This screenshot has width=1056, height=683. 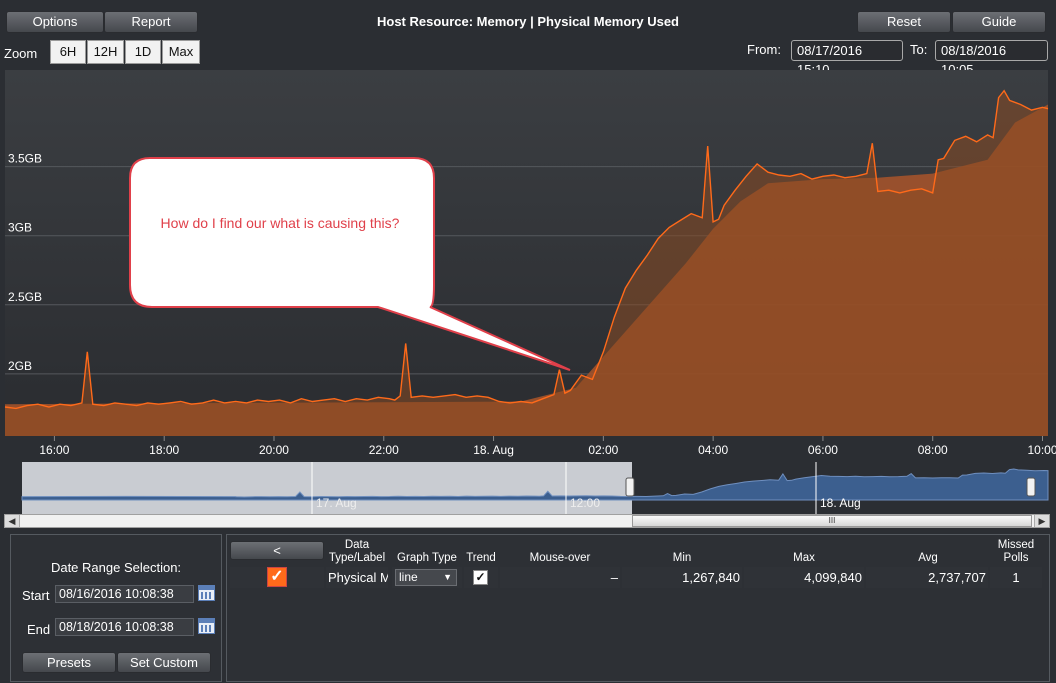 I want to click on table-back-button: <, so click(x=277, y=550).